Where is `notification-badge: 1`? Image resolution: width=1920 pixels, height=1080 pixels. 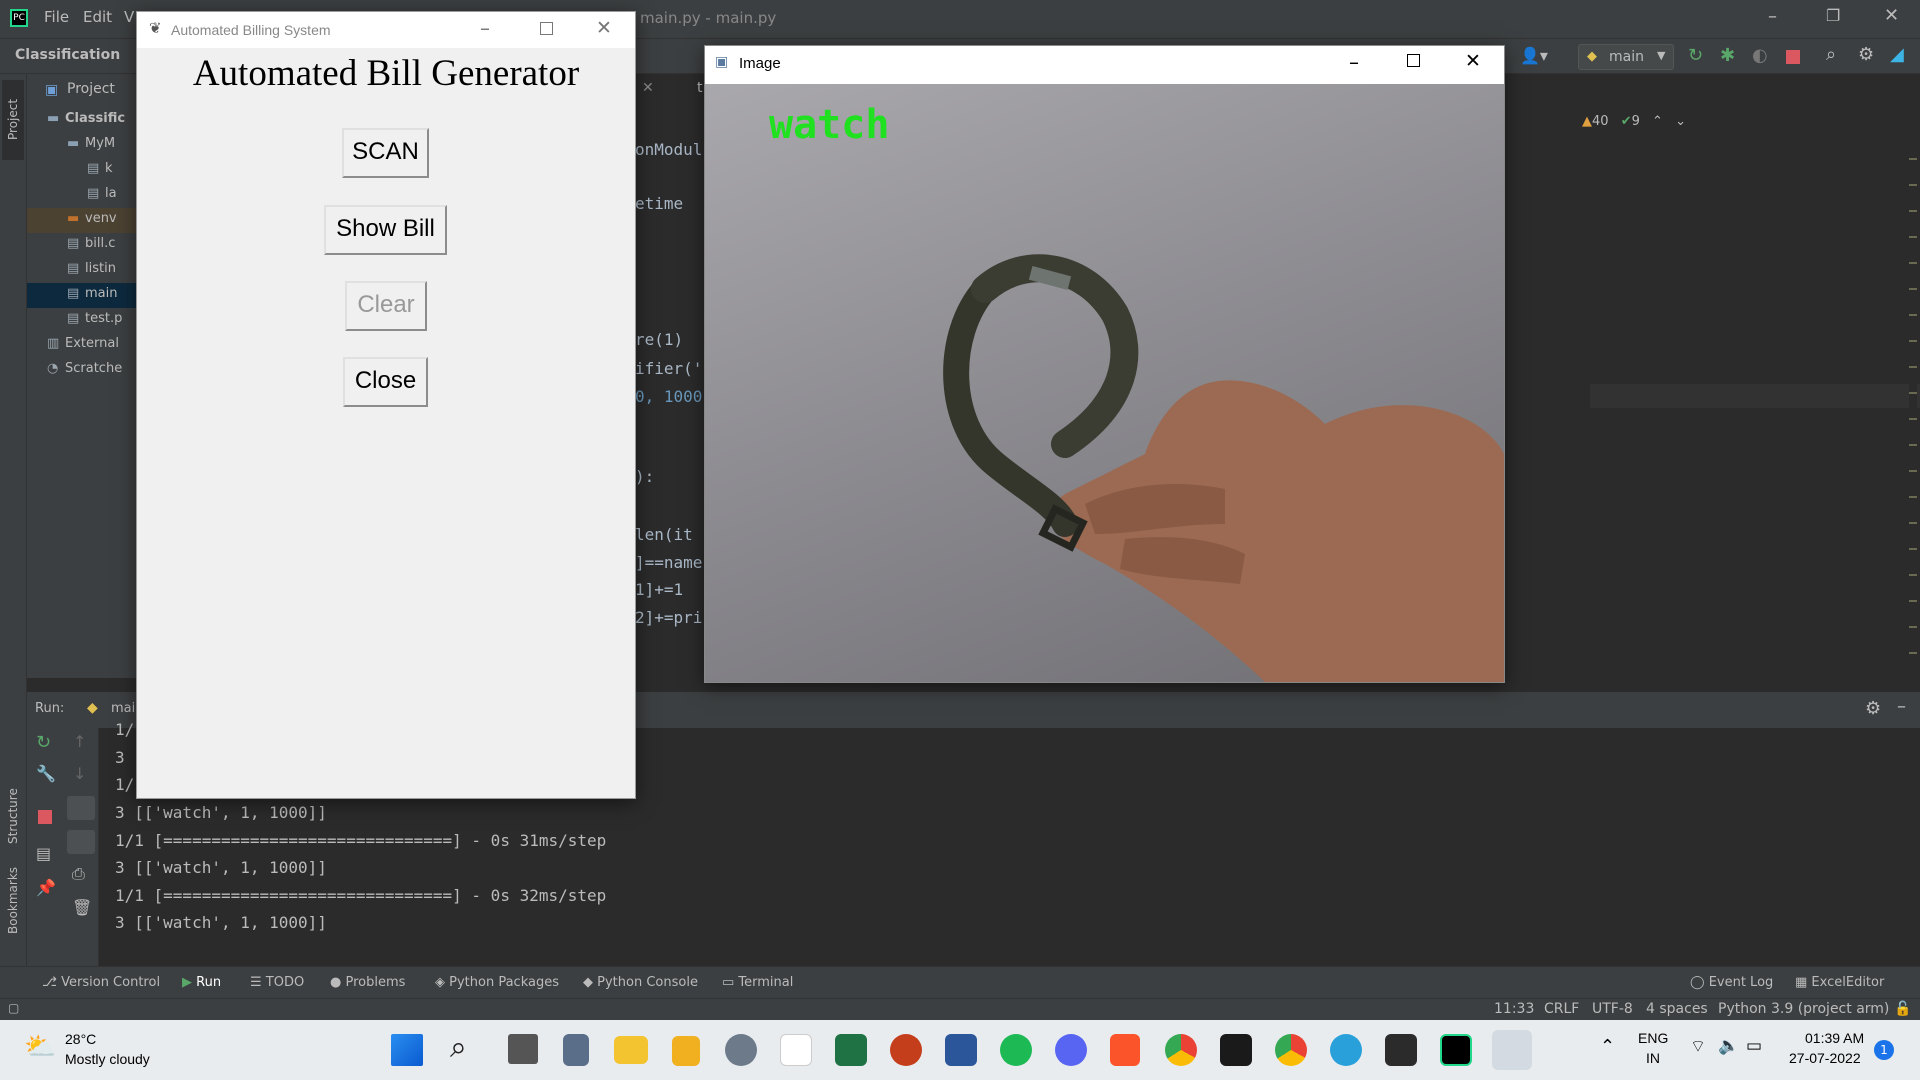 notification-badge: 1 is located at coordinates (1884, 1050).